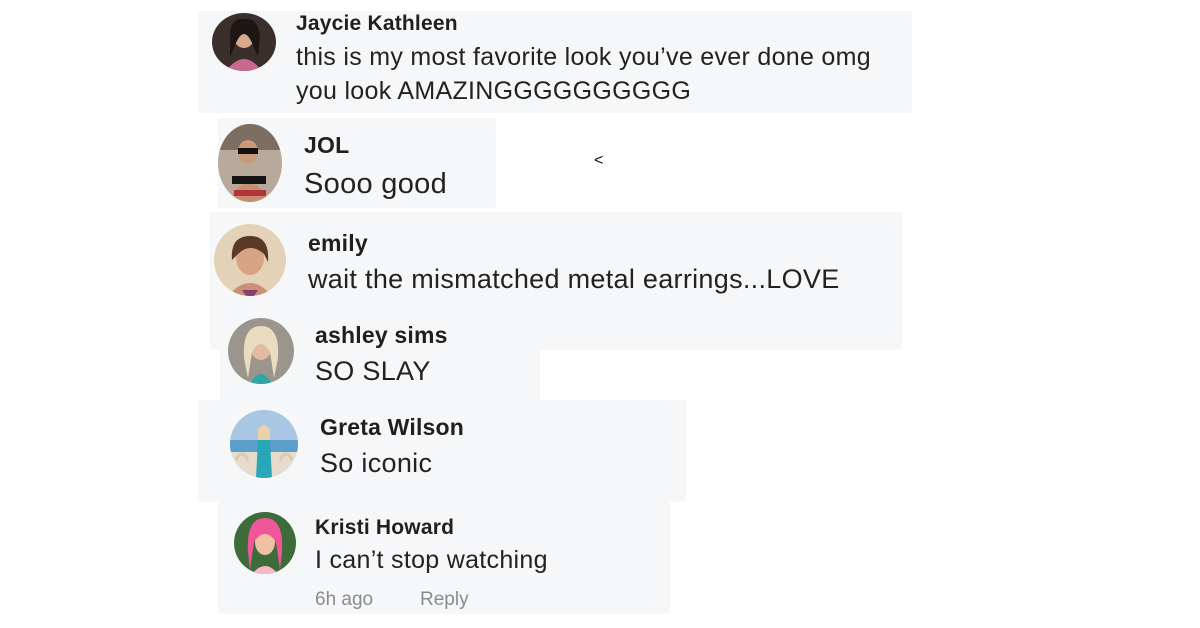 This screenshot has height=628, width=1200. Describe the element at coordinates (494, 91) in the screenshot. I see `comment-text: you look AMAZINGGGGGGGGGG` at that location.